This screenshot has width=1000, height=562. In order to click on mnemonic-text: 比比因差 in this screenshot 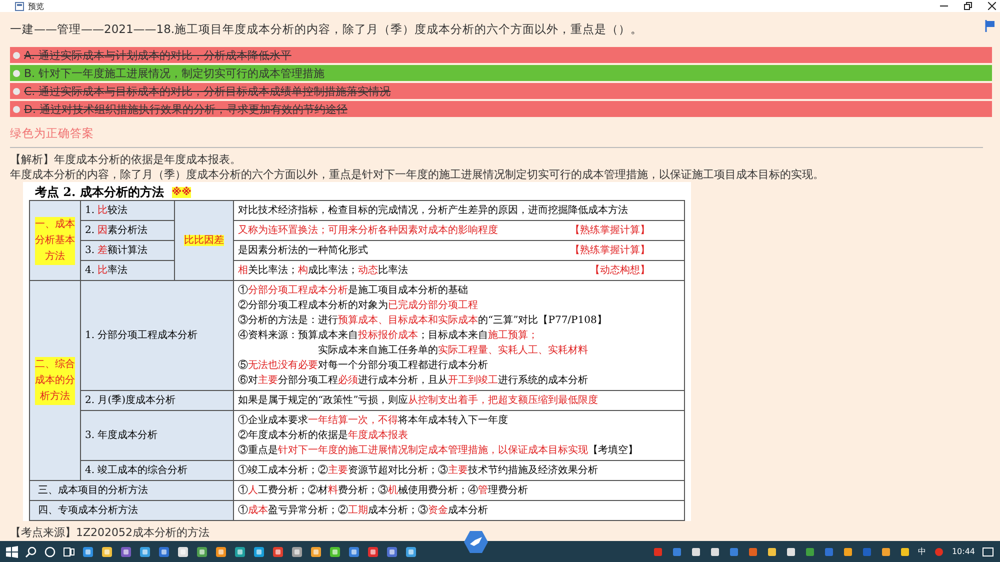, I will do `click(204, 240)`.